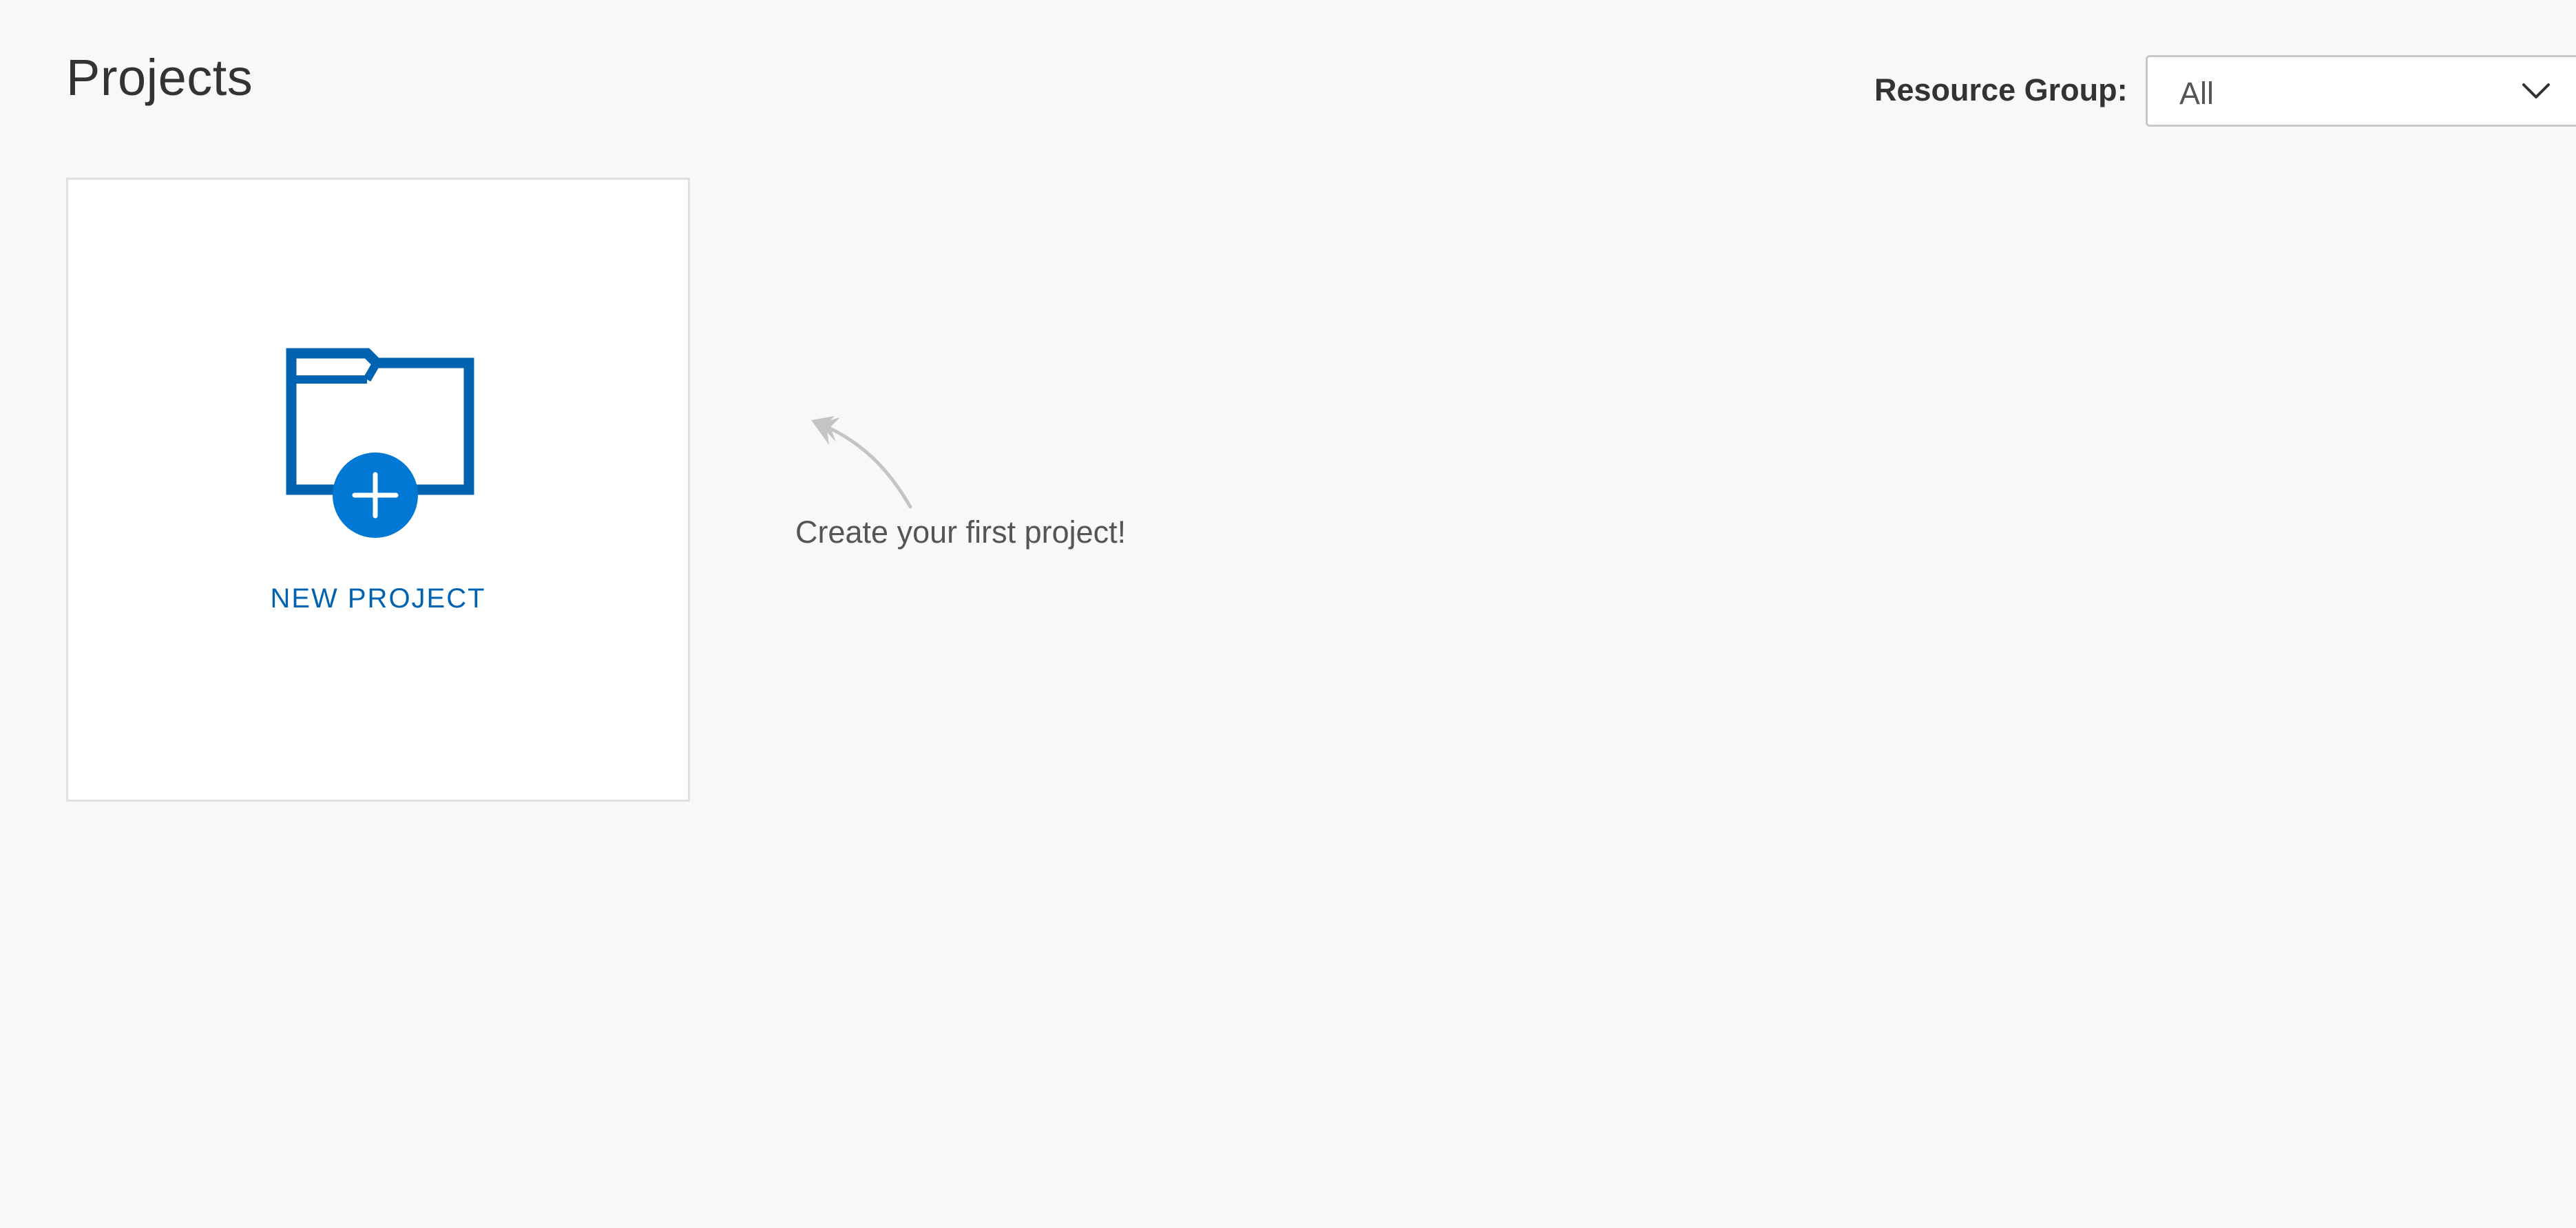 The image size is (2576, 1228). Describe the element at coordinates (2536, 91) in the screenshot. I see `chevron-down-icon` at that location.